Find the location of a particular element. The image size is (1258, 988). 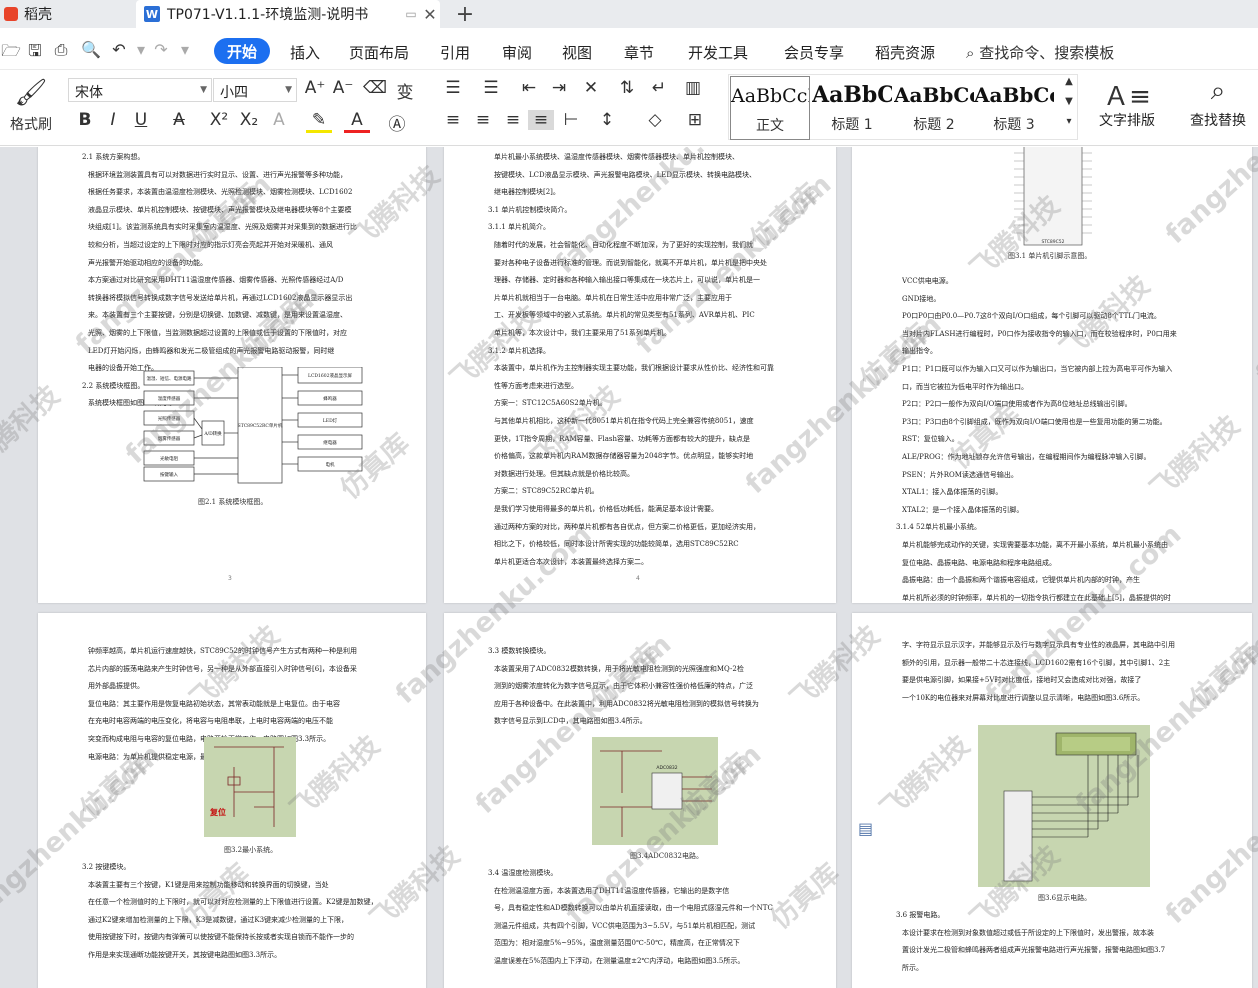

numbering-icon: ☰ is located at coordinates (491, 88).